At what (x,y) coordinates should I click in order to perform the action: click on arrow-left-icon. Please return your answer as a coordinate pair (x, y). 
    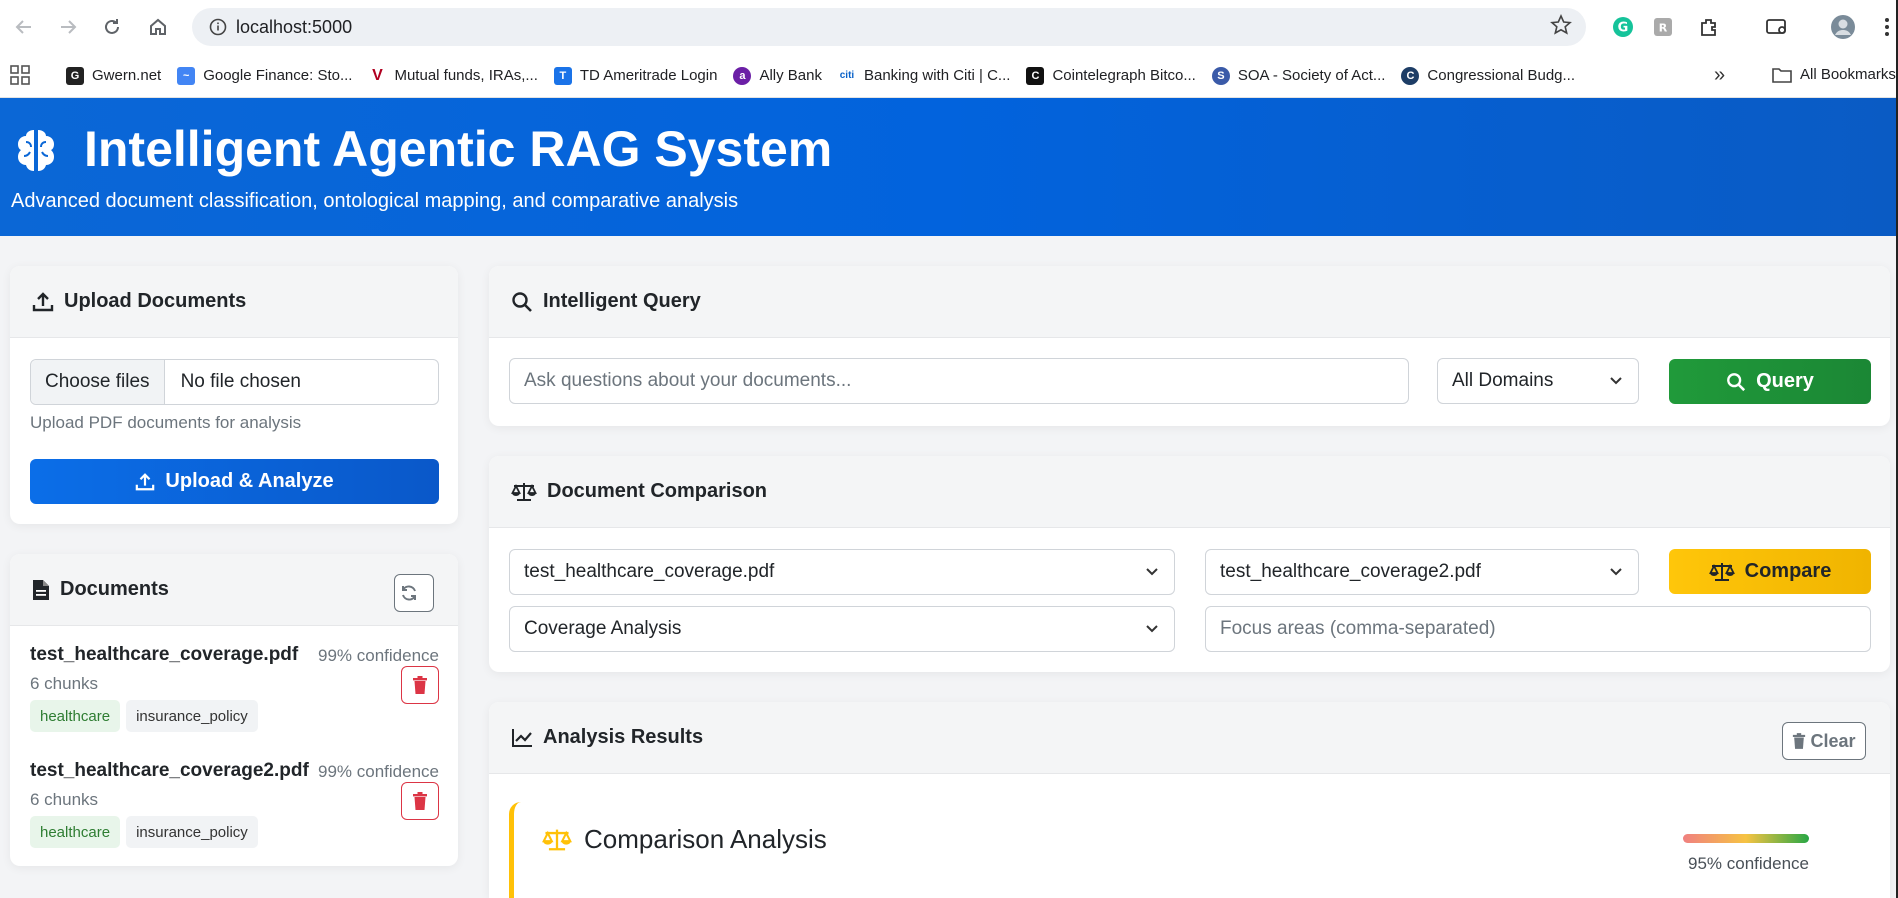
    Looking at the image, I should click on (23, 27).